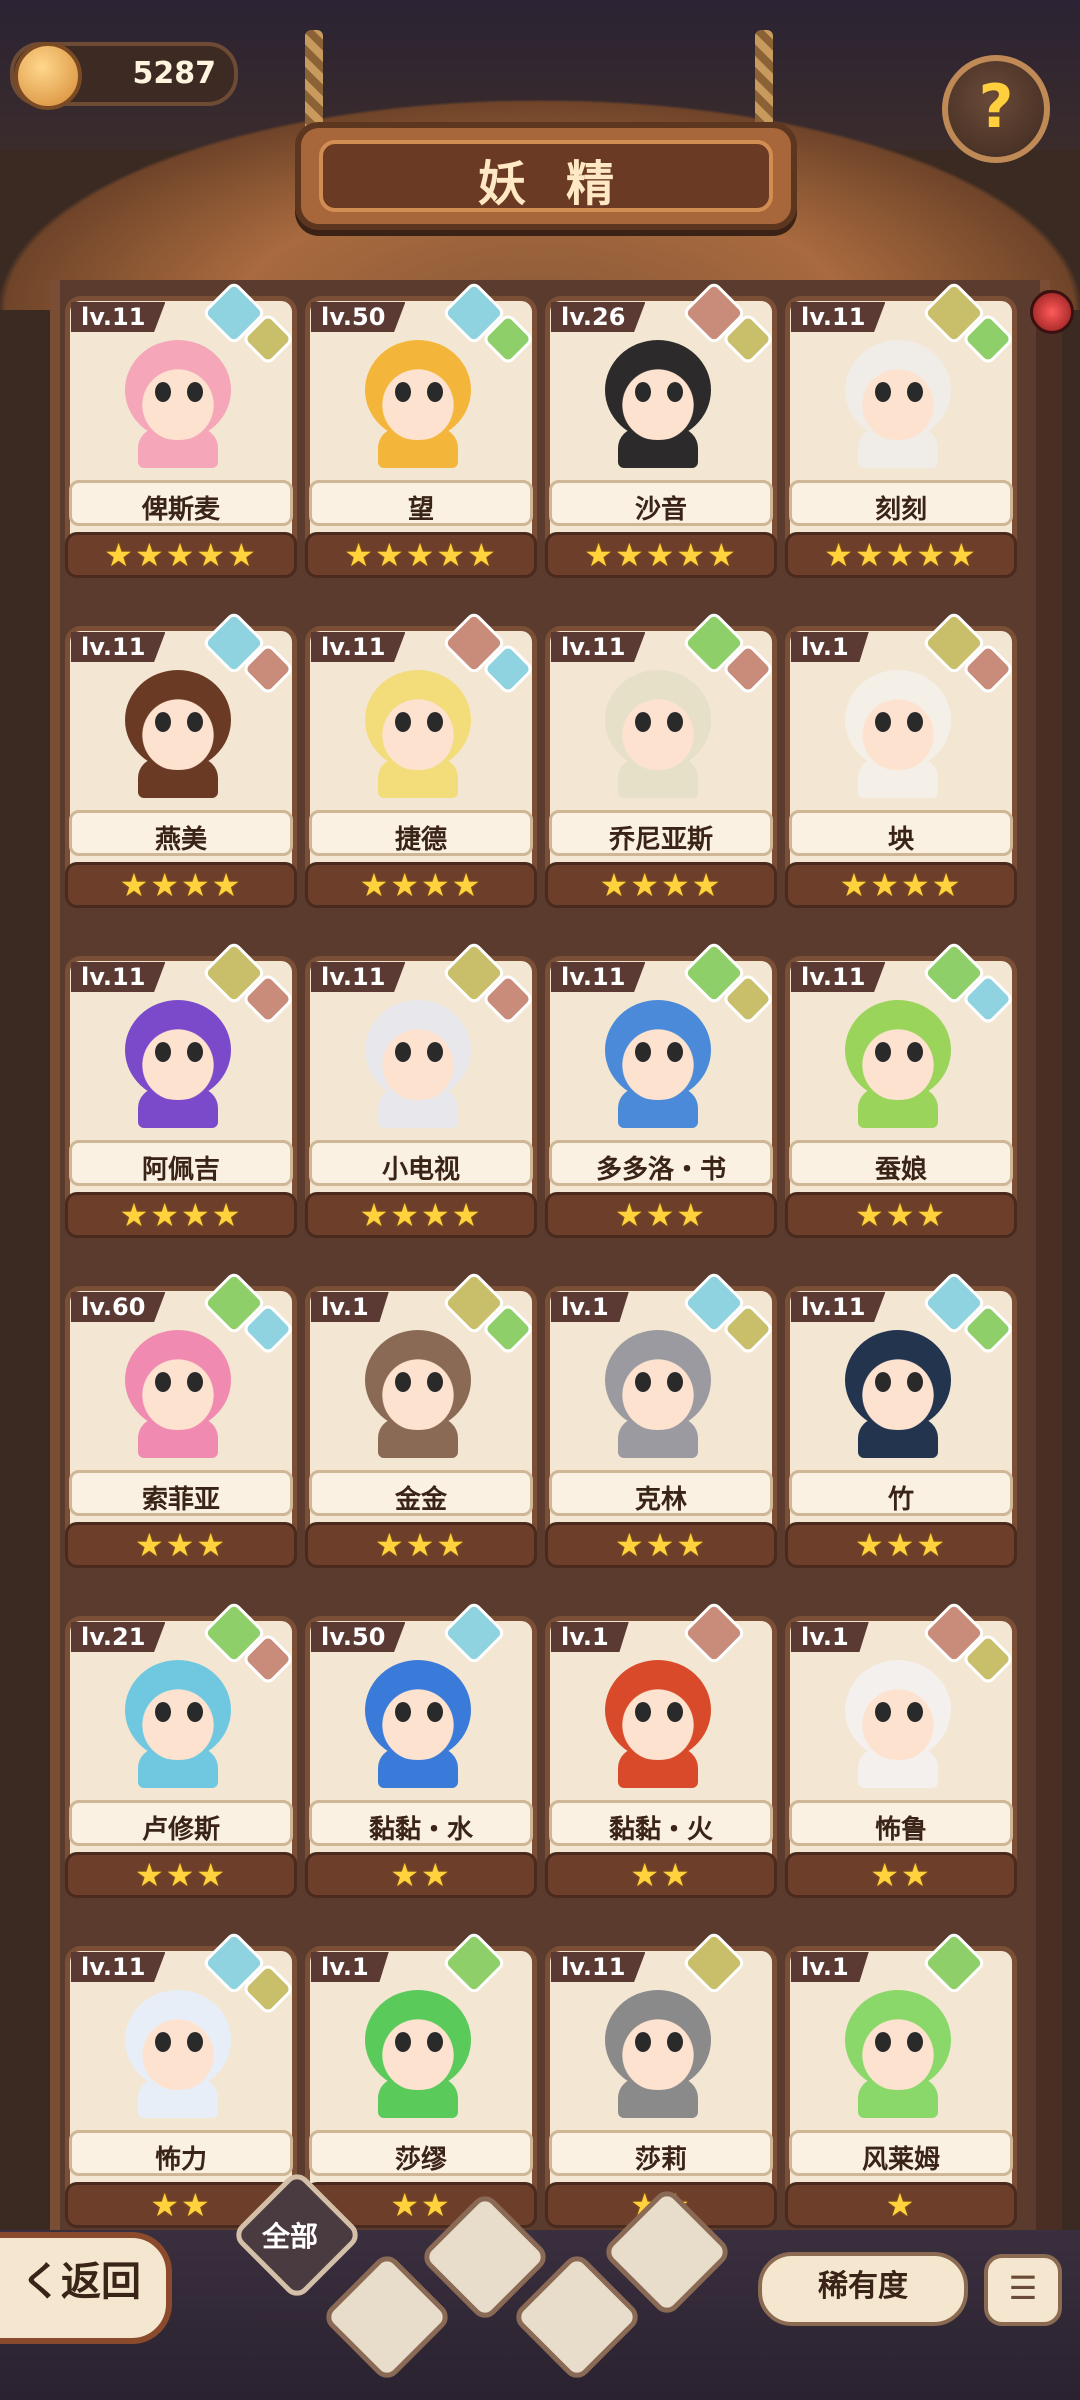  I want to click on fairy-card: lv.11 俾斯麦 ★★★★★, so click(181, 437).